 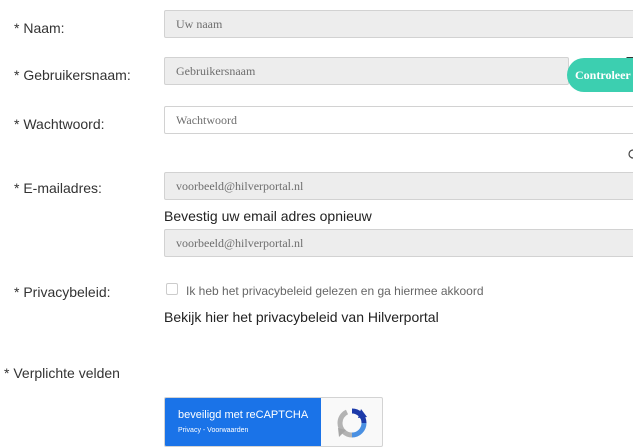 What do you see at coordinates (243, 415) in the screenshot?
I see `recaptcha-title: beveiligd met reCAPTCHA` at bounding box center [243, 415].